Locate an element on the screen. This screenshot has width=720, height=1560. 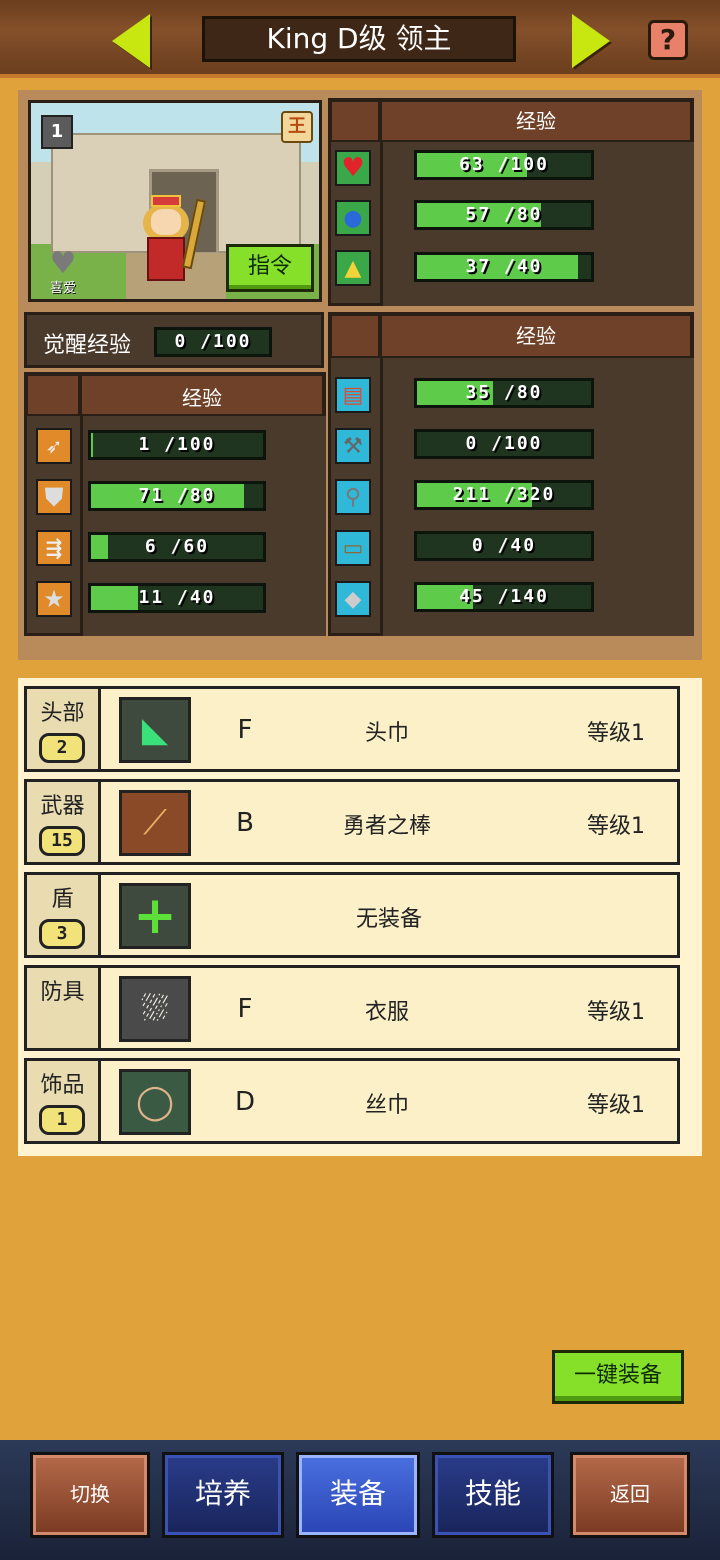
heart-icon: ♥ is located at coordinates (353, 168).